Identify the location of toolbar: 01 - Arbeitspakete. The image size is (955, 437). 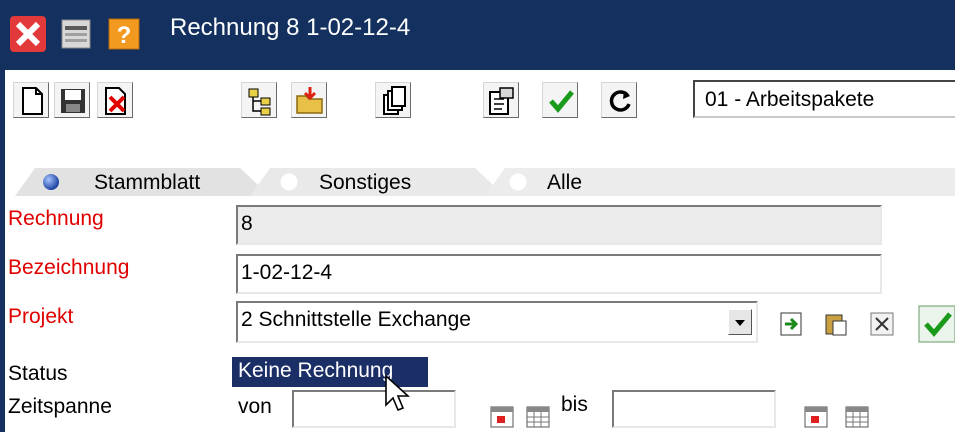
(477, 100).